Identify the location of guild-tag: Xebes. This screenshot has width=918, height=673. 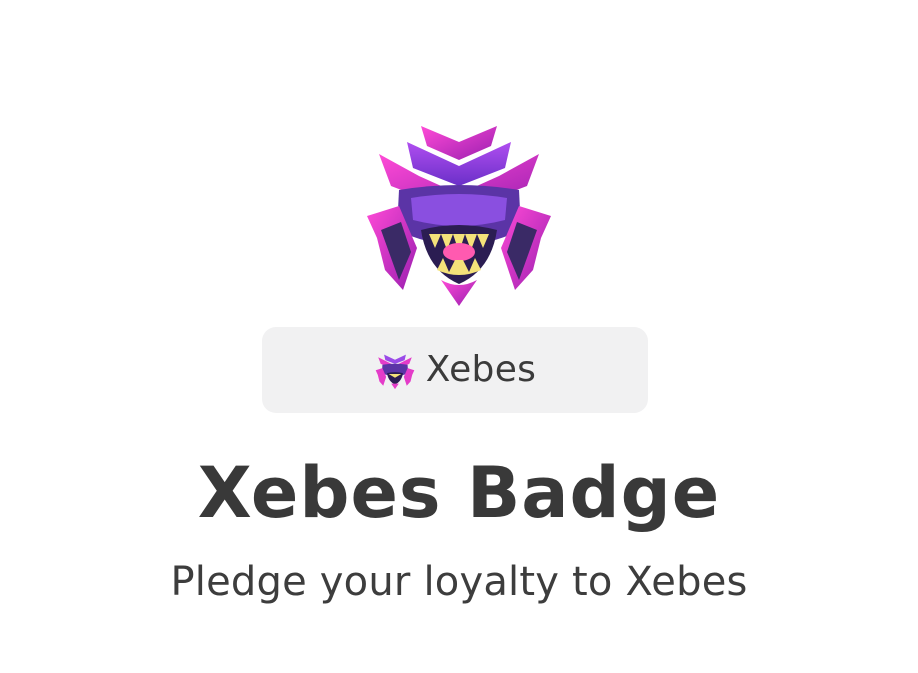
(455, 370).